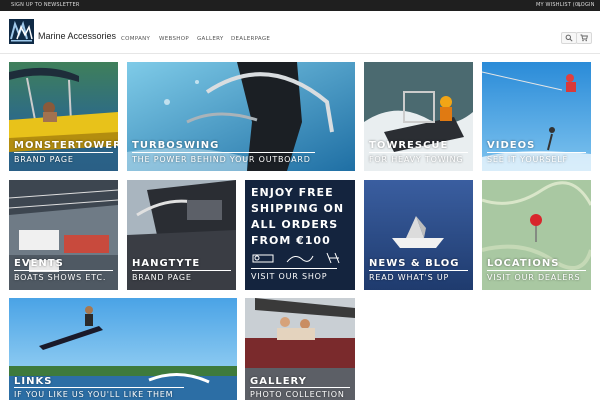 This screenshot has width=600, height=400. I want to click on tile-subtitle: BOATS SHOWS ETC., so click(60, 277).